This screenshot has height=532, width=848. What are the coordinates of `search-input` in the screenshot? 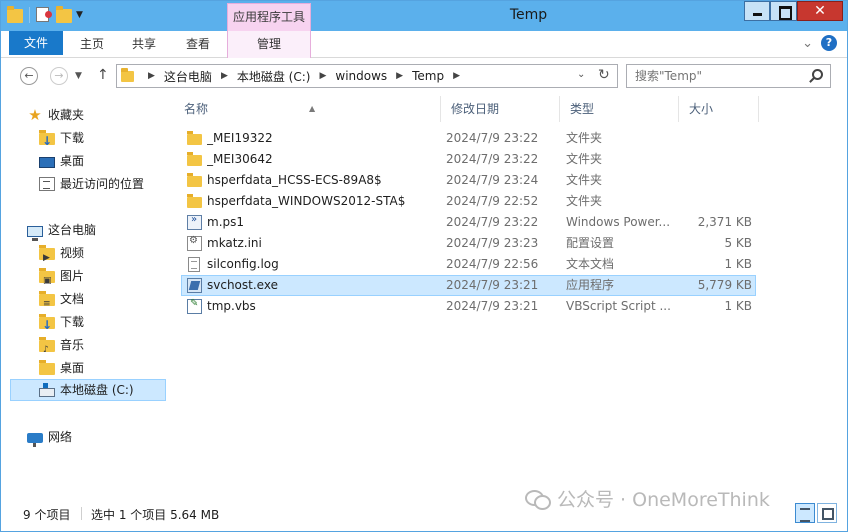 It's located at (712, 76).